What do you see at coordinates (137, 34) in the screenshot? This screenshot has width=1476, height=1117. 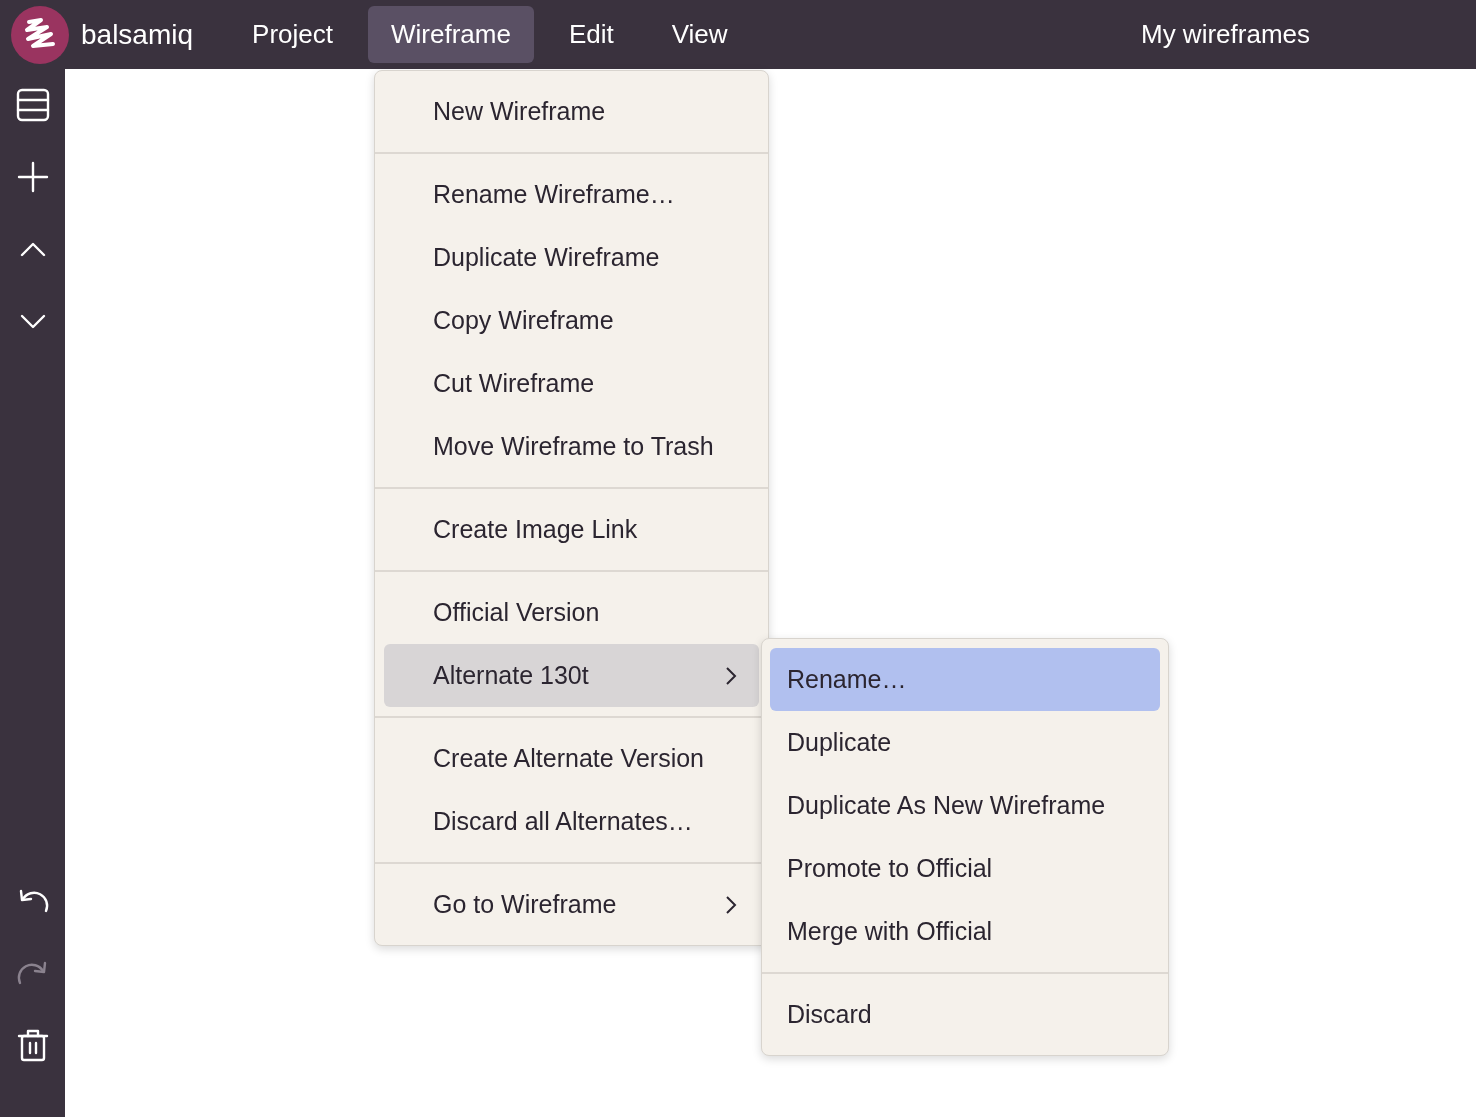 I see `app-name: balsamiq` at bounding box center [137, 34].